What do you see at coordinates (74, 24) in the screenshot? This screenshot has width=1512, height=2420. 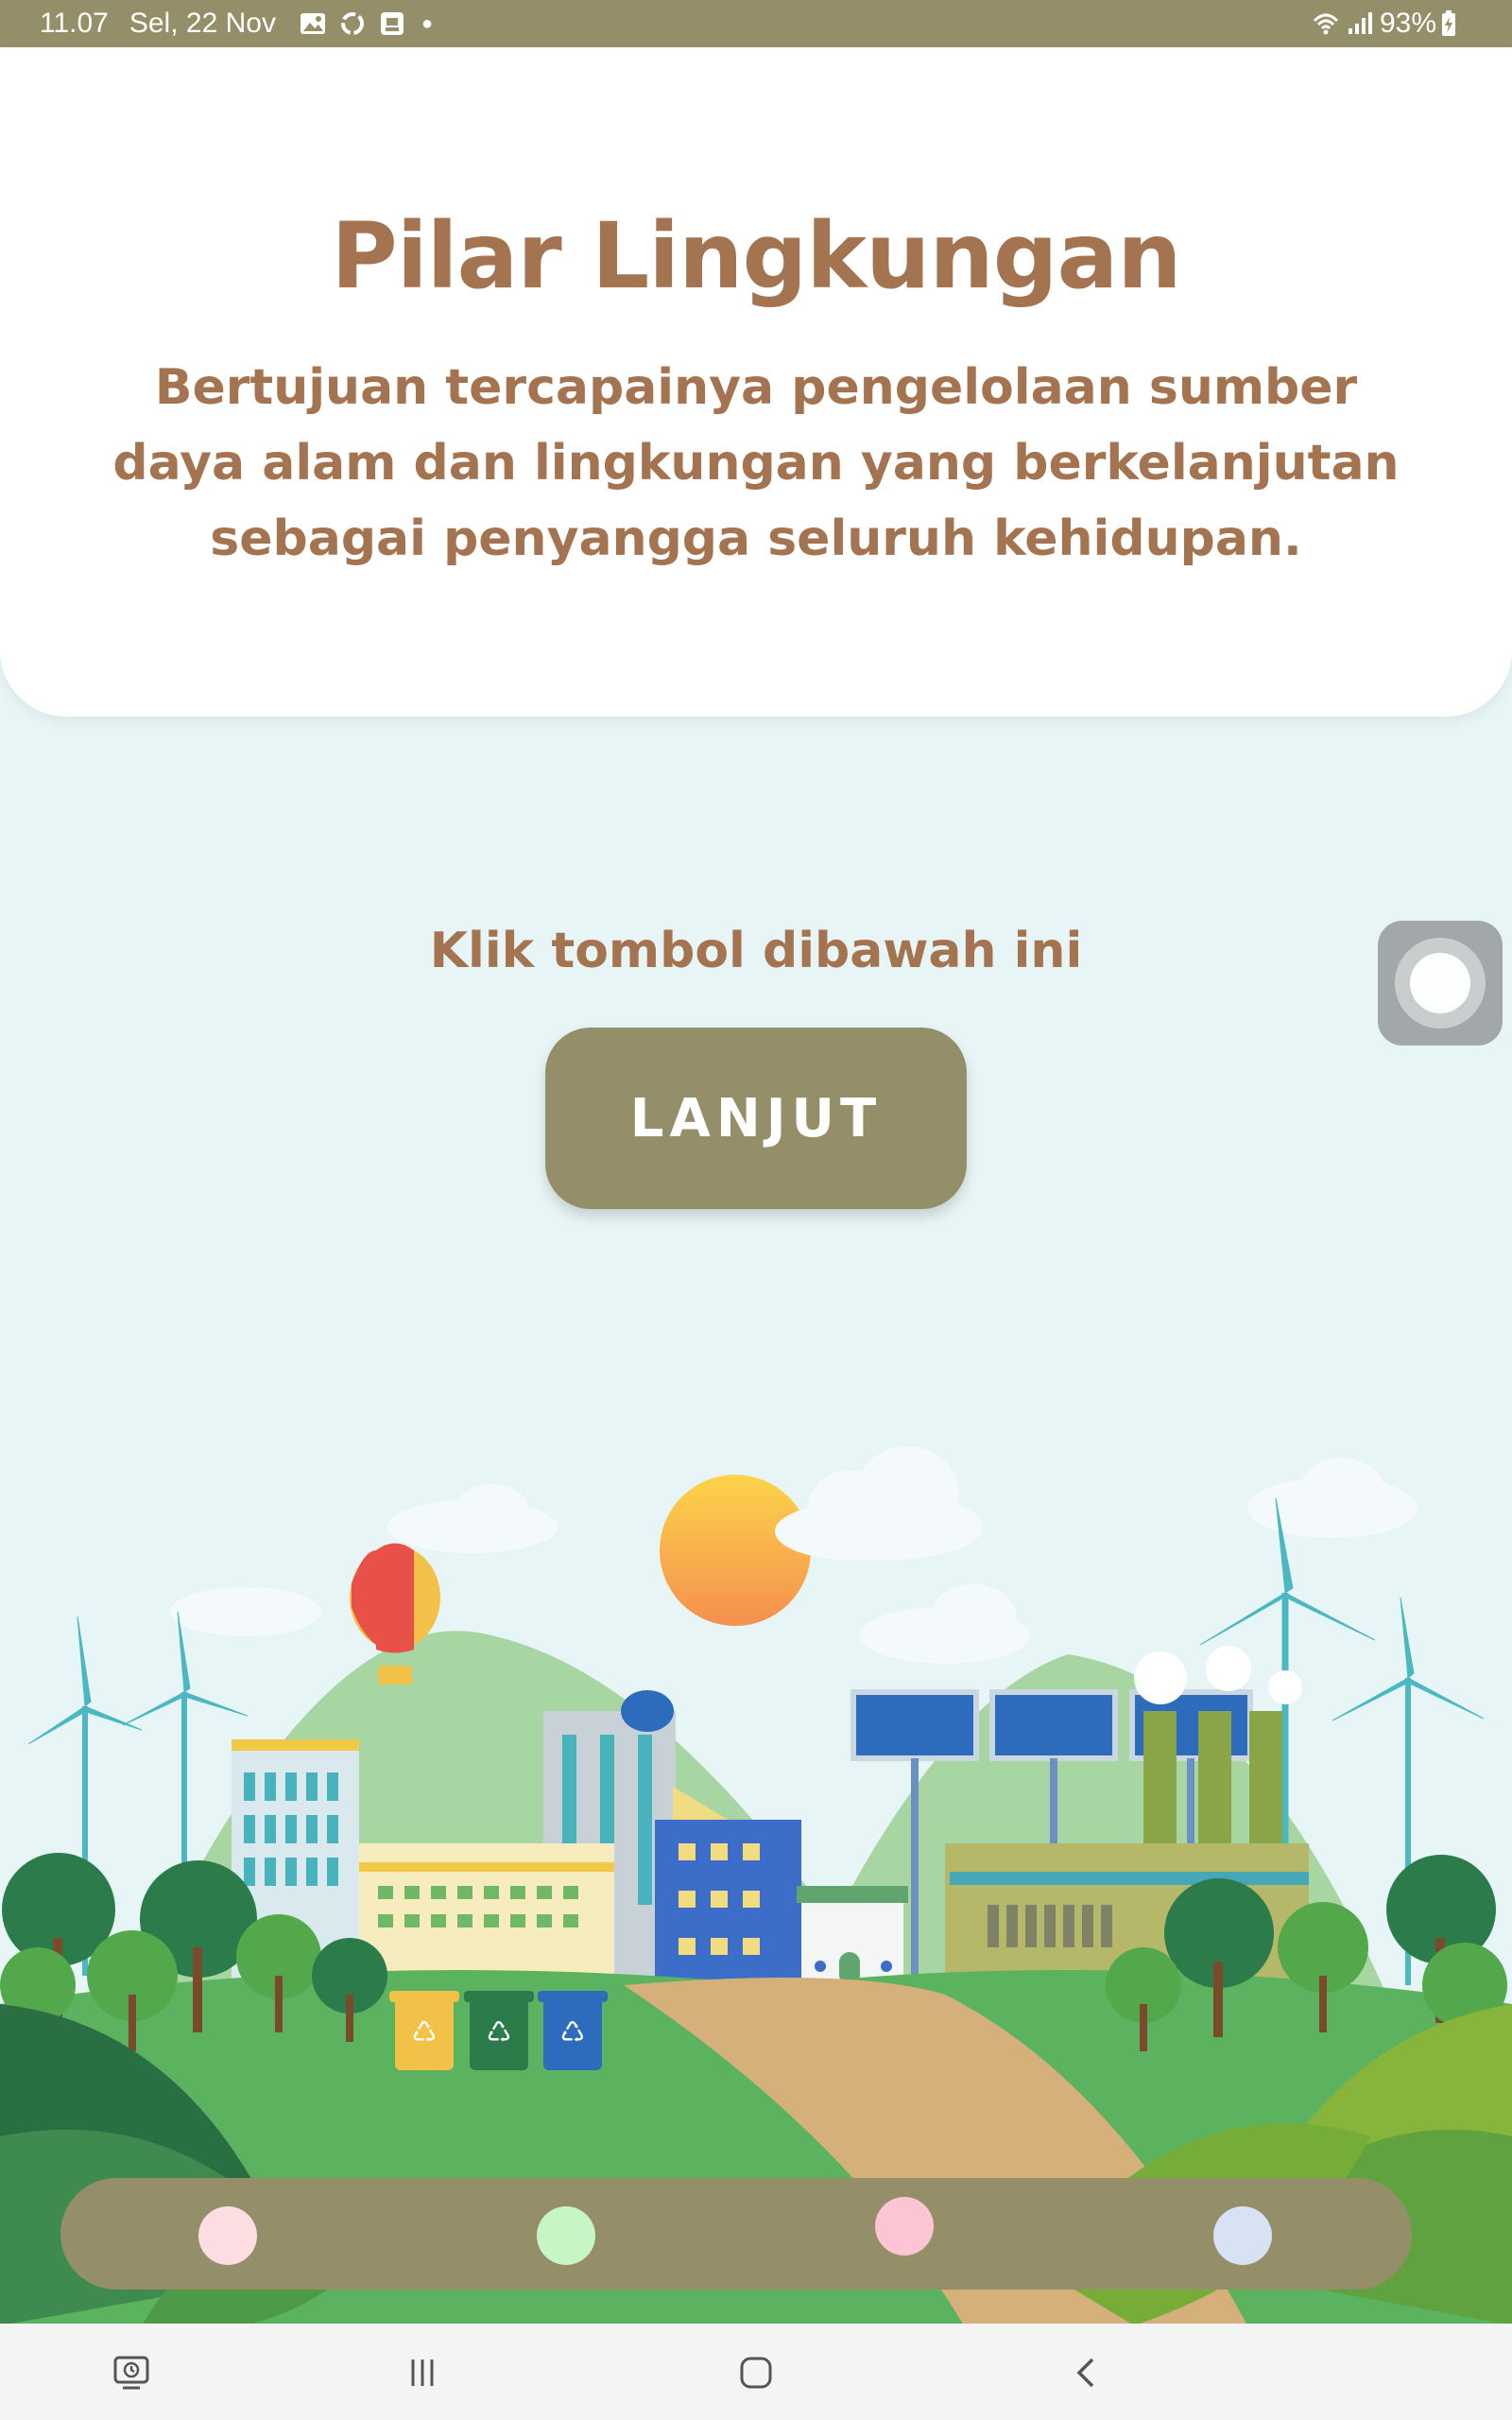 I see `status-time: 11.07` at bounding box center [74, 24].